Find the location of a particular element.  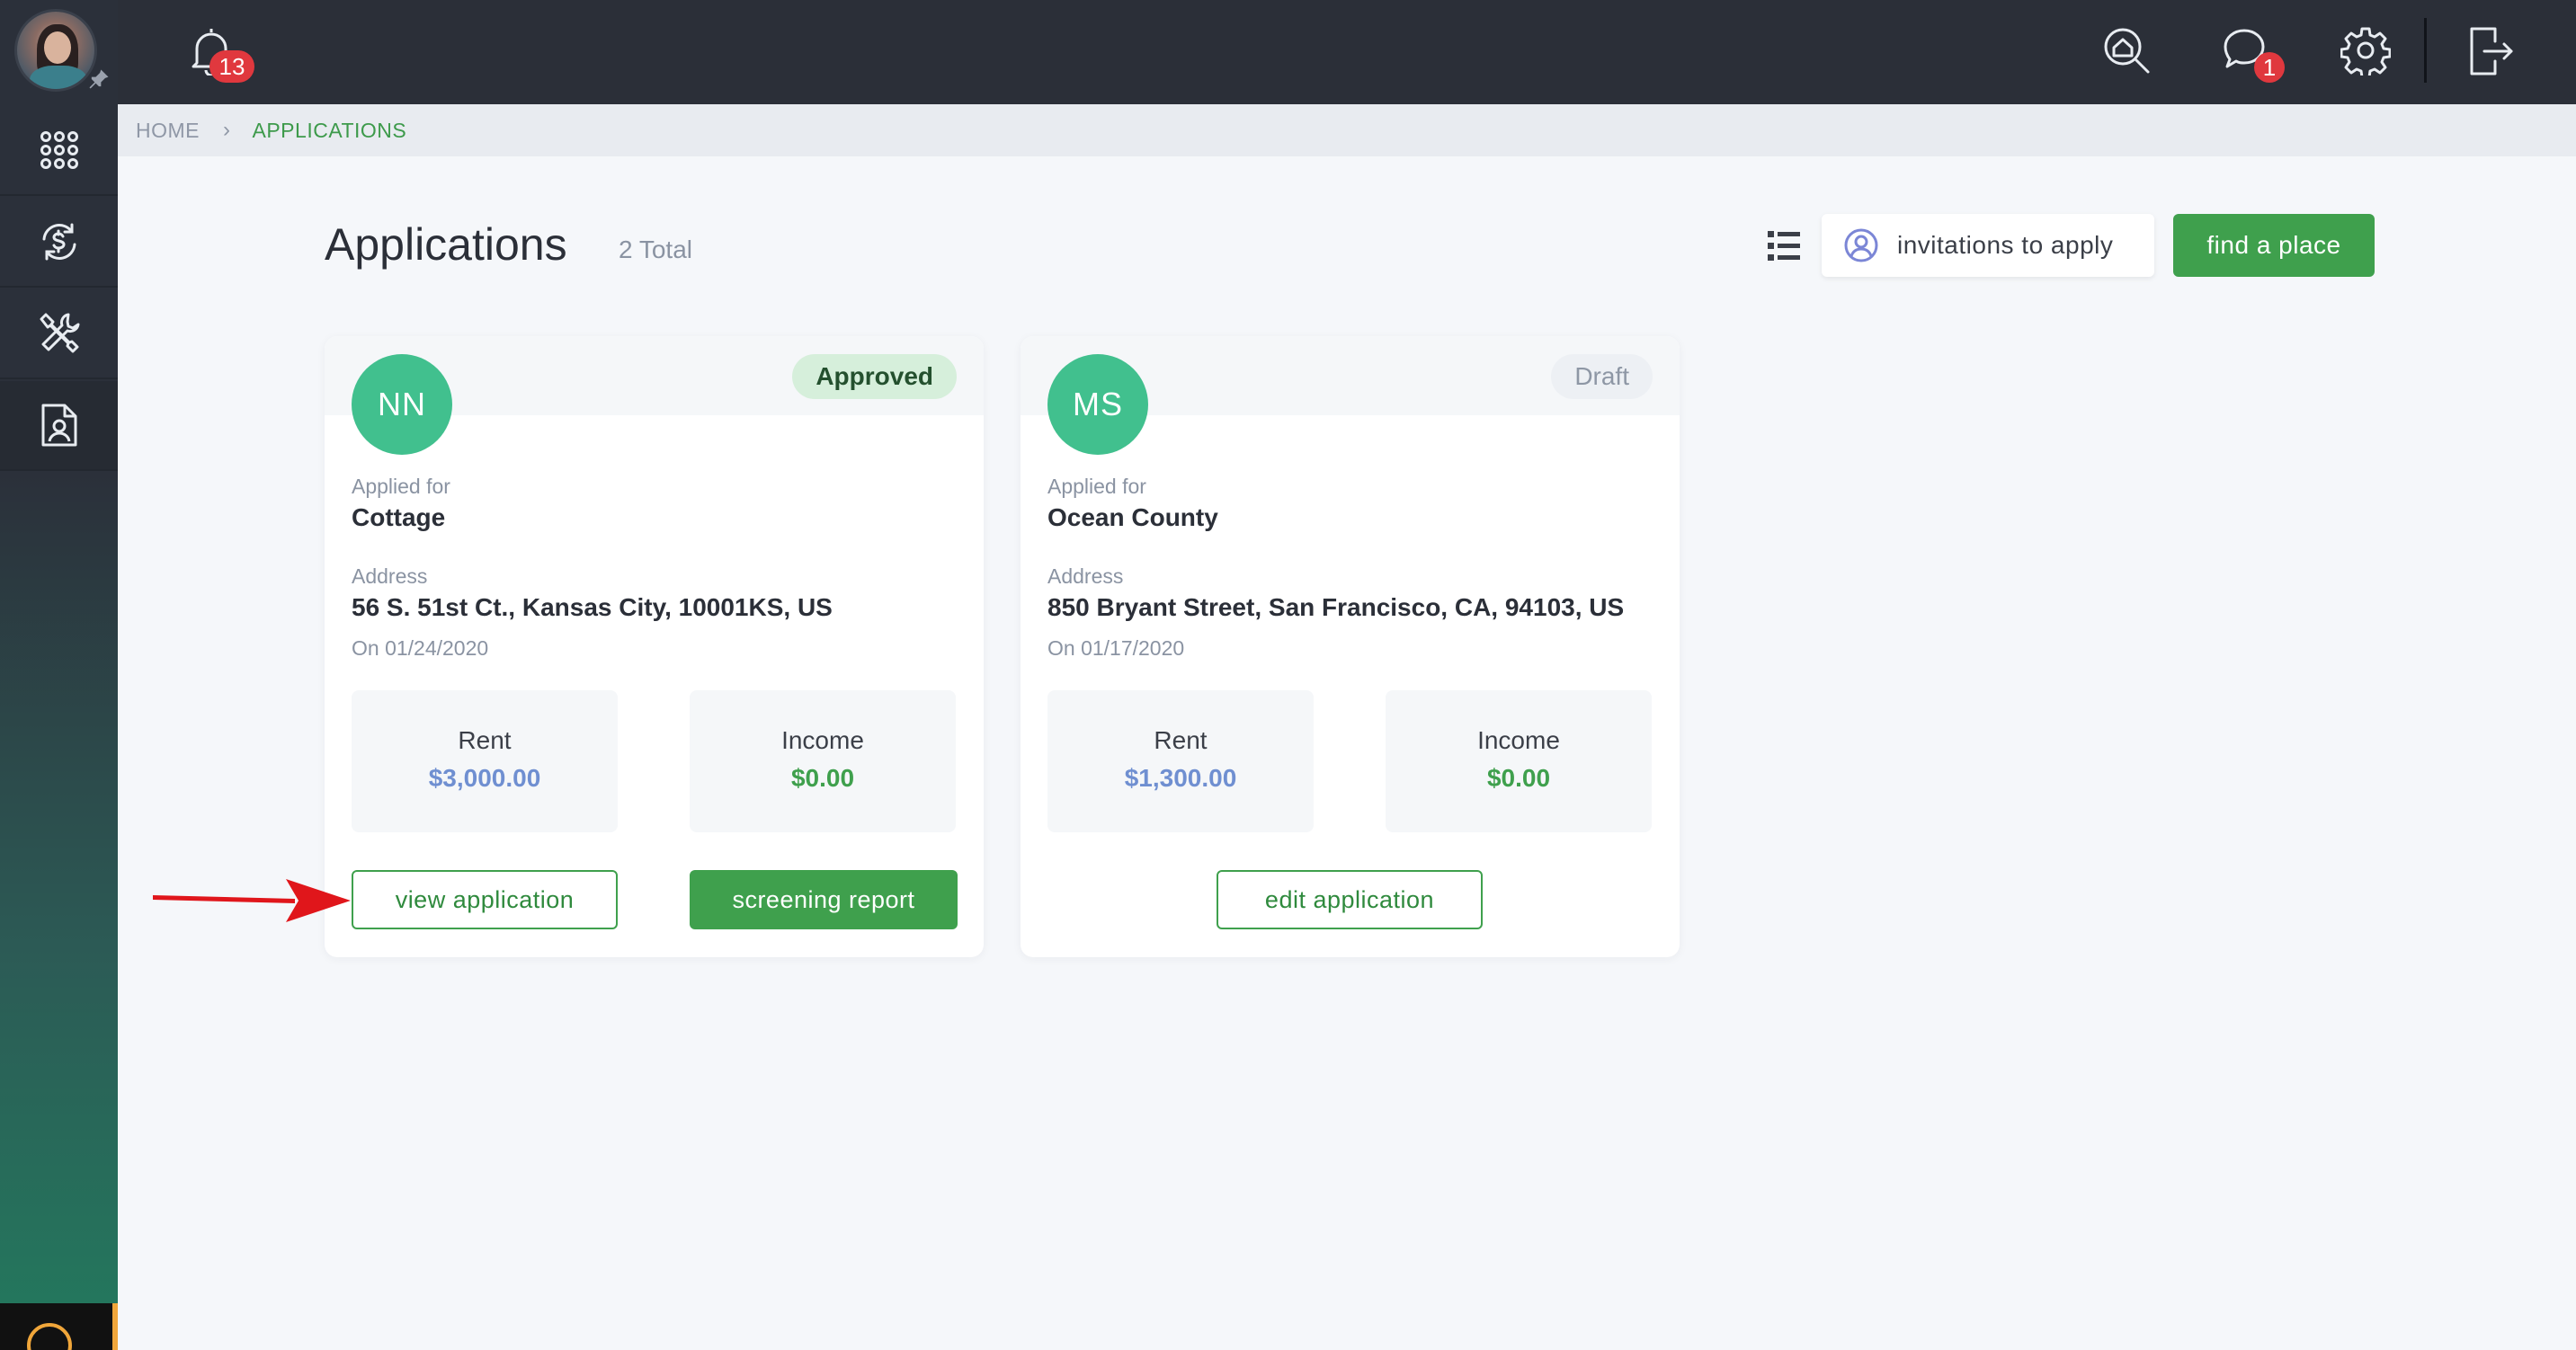

sidebar-item-maintenance is located at coordinates (59, 334).